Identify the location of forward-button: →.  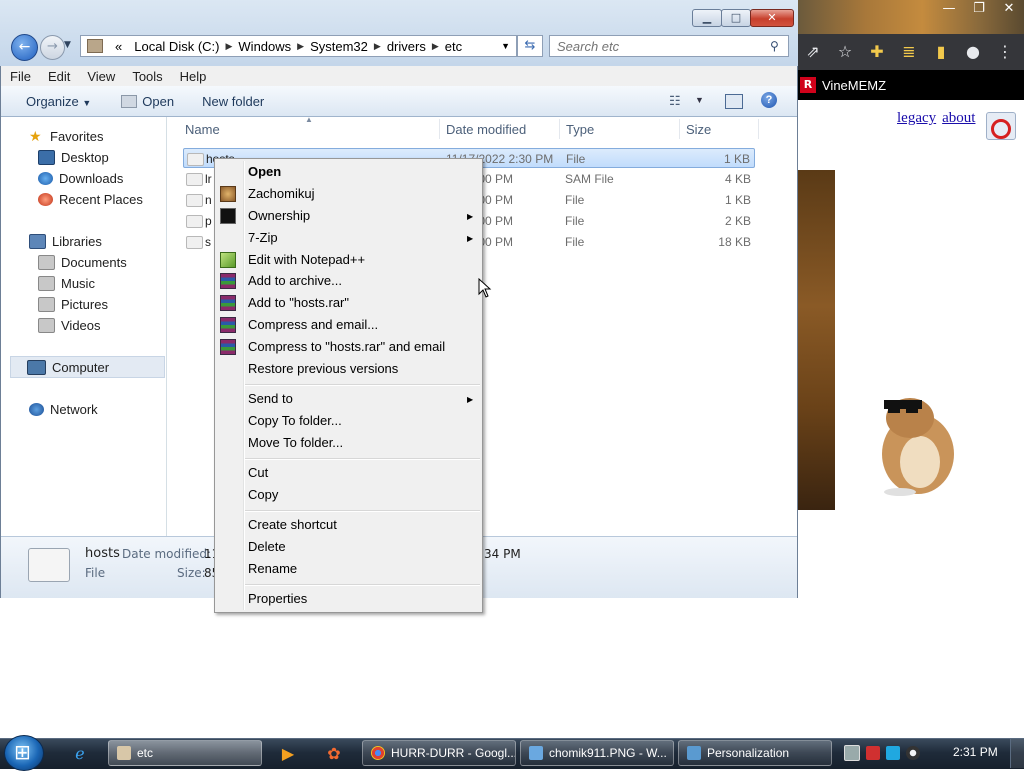
(52, 47).